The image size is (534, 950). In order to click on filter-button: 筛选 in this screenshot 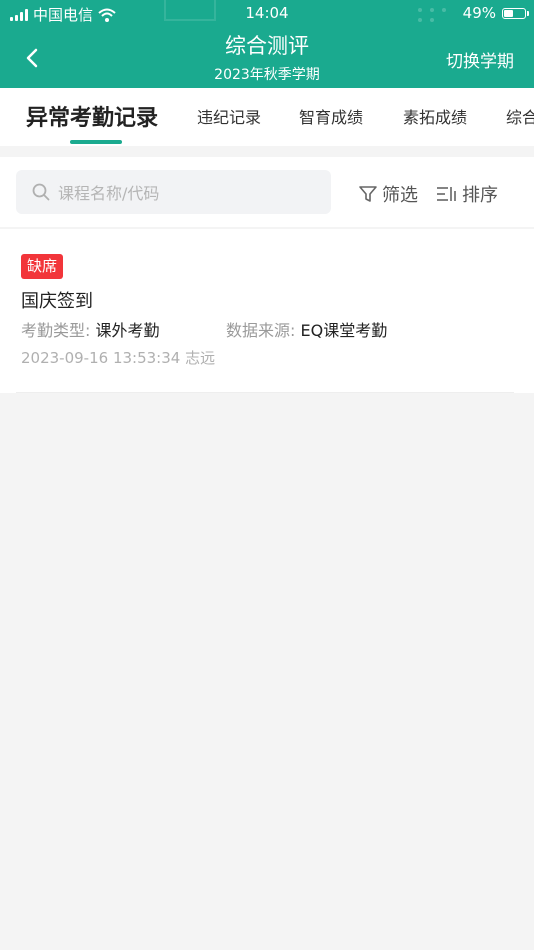, I will do `click(388, 194)`.